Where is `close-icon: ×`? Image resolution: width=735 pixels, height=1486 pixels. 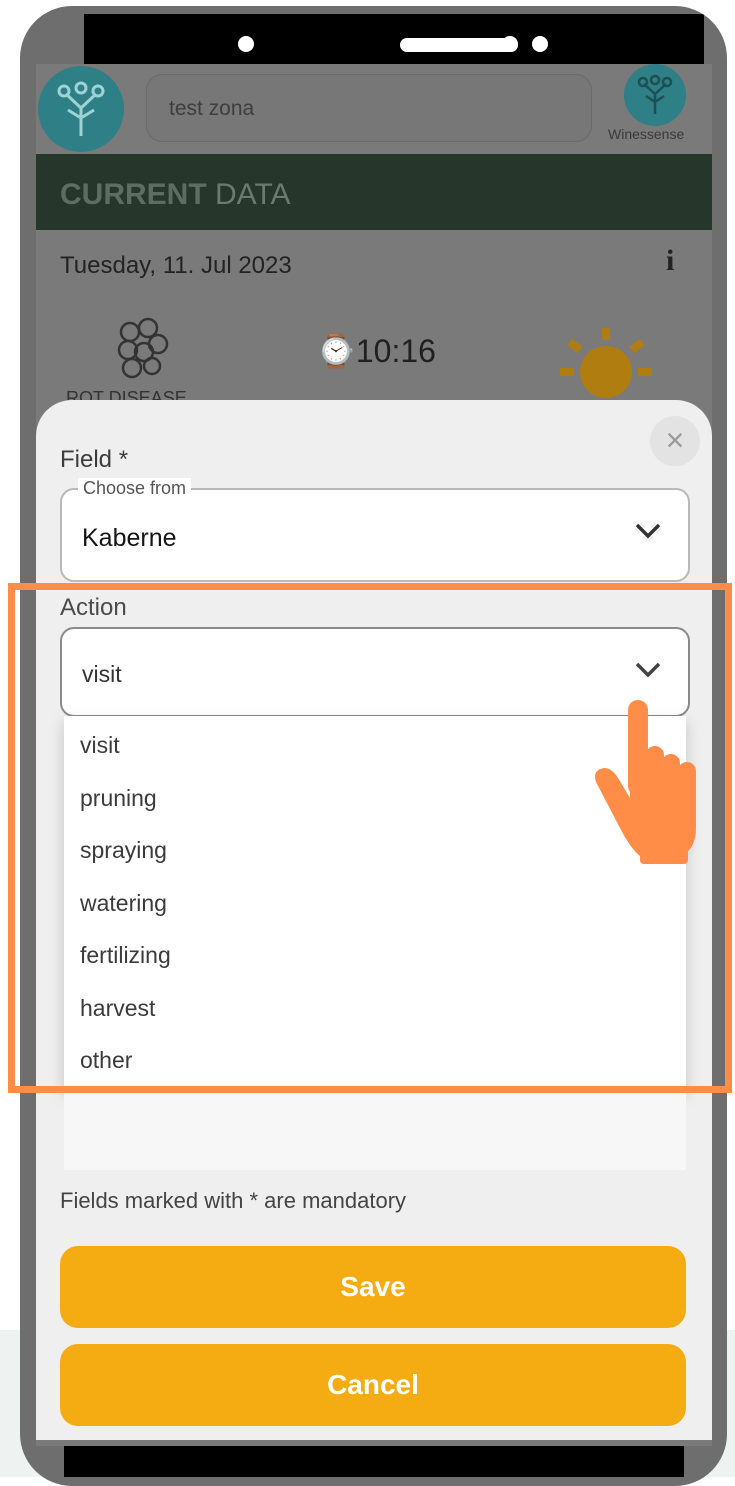
close-icon: × is located at coordinates (675, 441).